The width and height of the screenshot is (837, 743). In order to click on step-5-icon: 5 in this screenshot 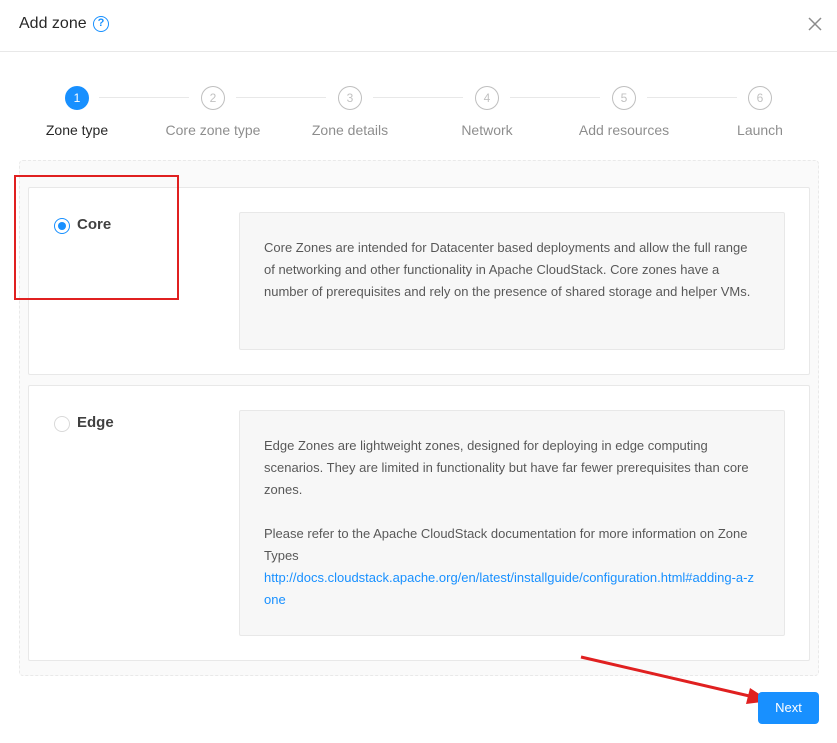, I will do `click(624, 98)`.